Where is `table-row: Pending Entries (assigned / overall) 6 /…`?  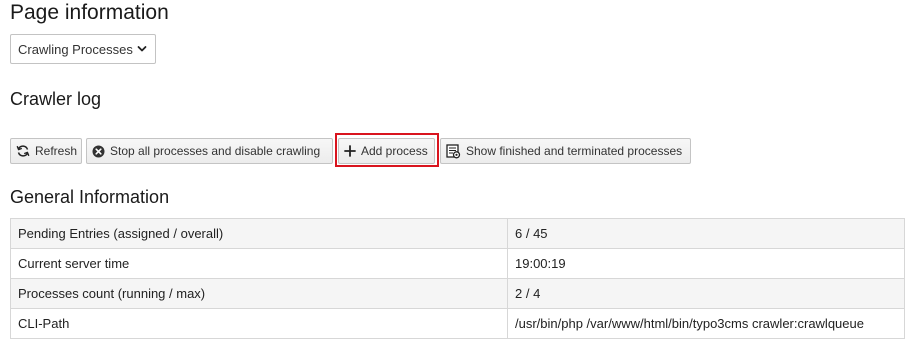
table-row: Pending Entries (assigned / overall) 6 /… is located at coordinates (457, 233).